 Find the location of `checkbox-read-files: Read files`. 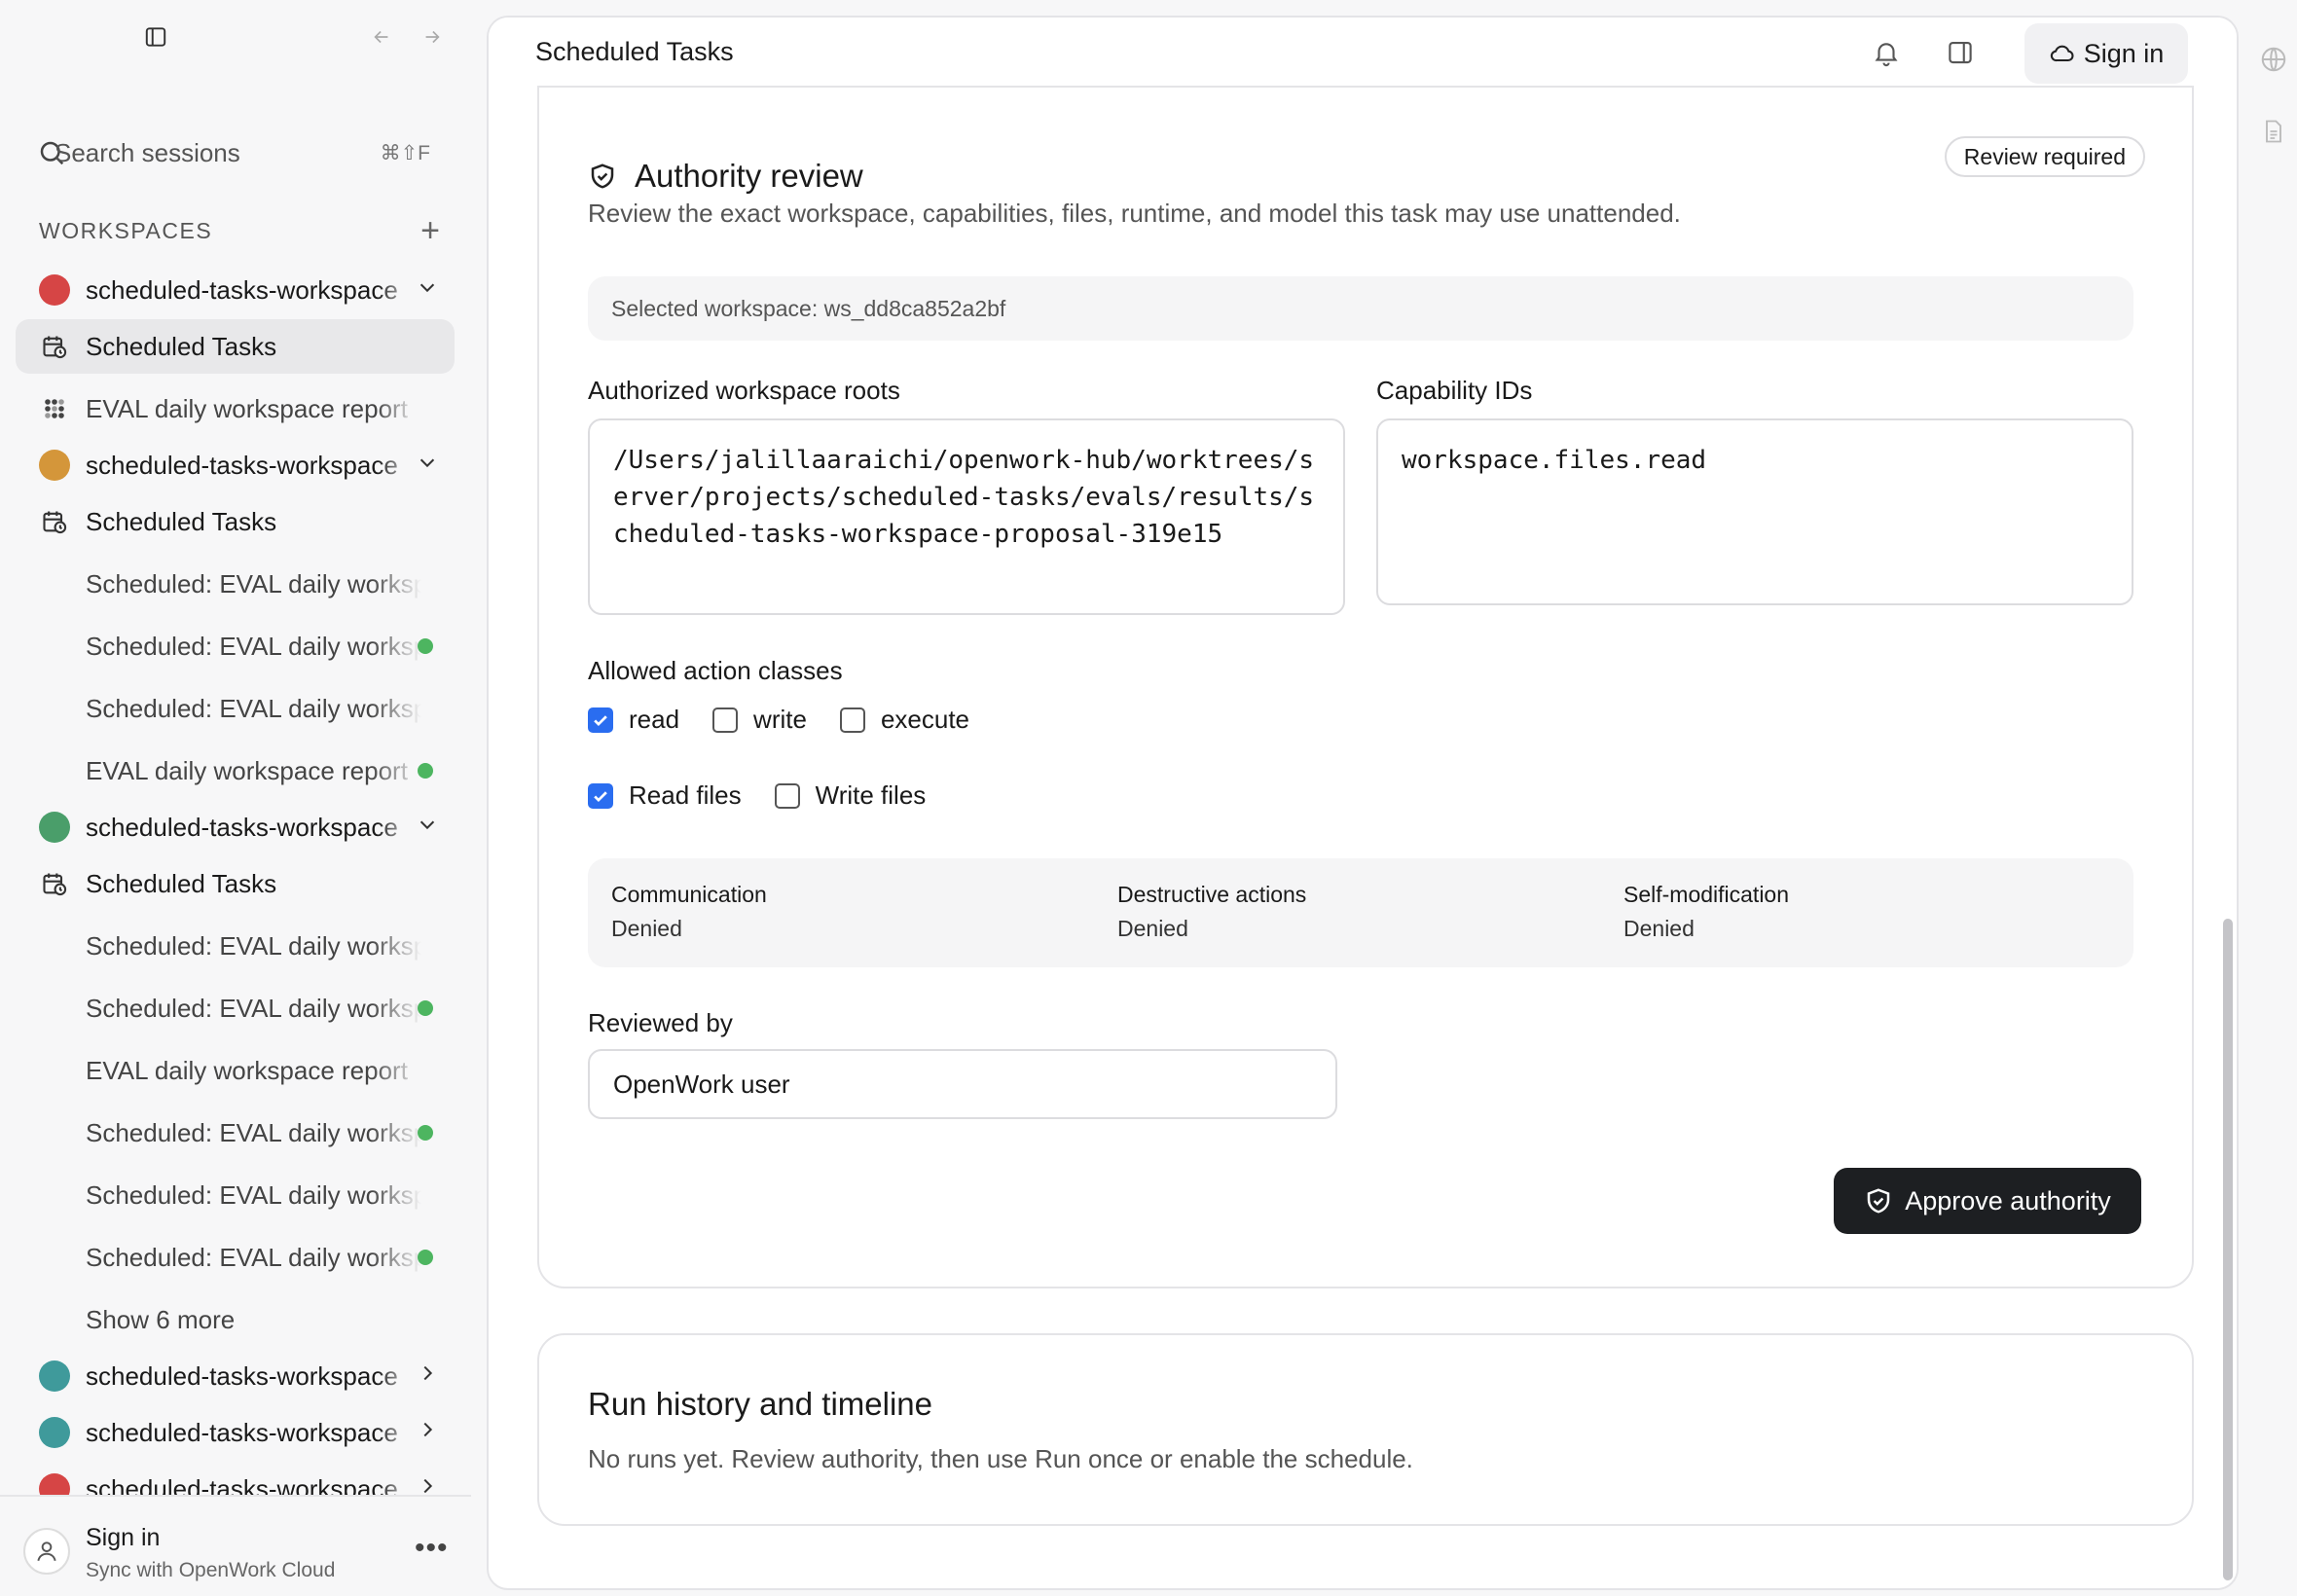

checkbox-read-files: Read files is located at coordinates (665, 796).